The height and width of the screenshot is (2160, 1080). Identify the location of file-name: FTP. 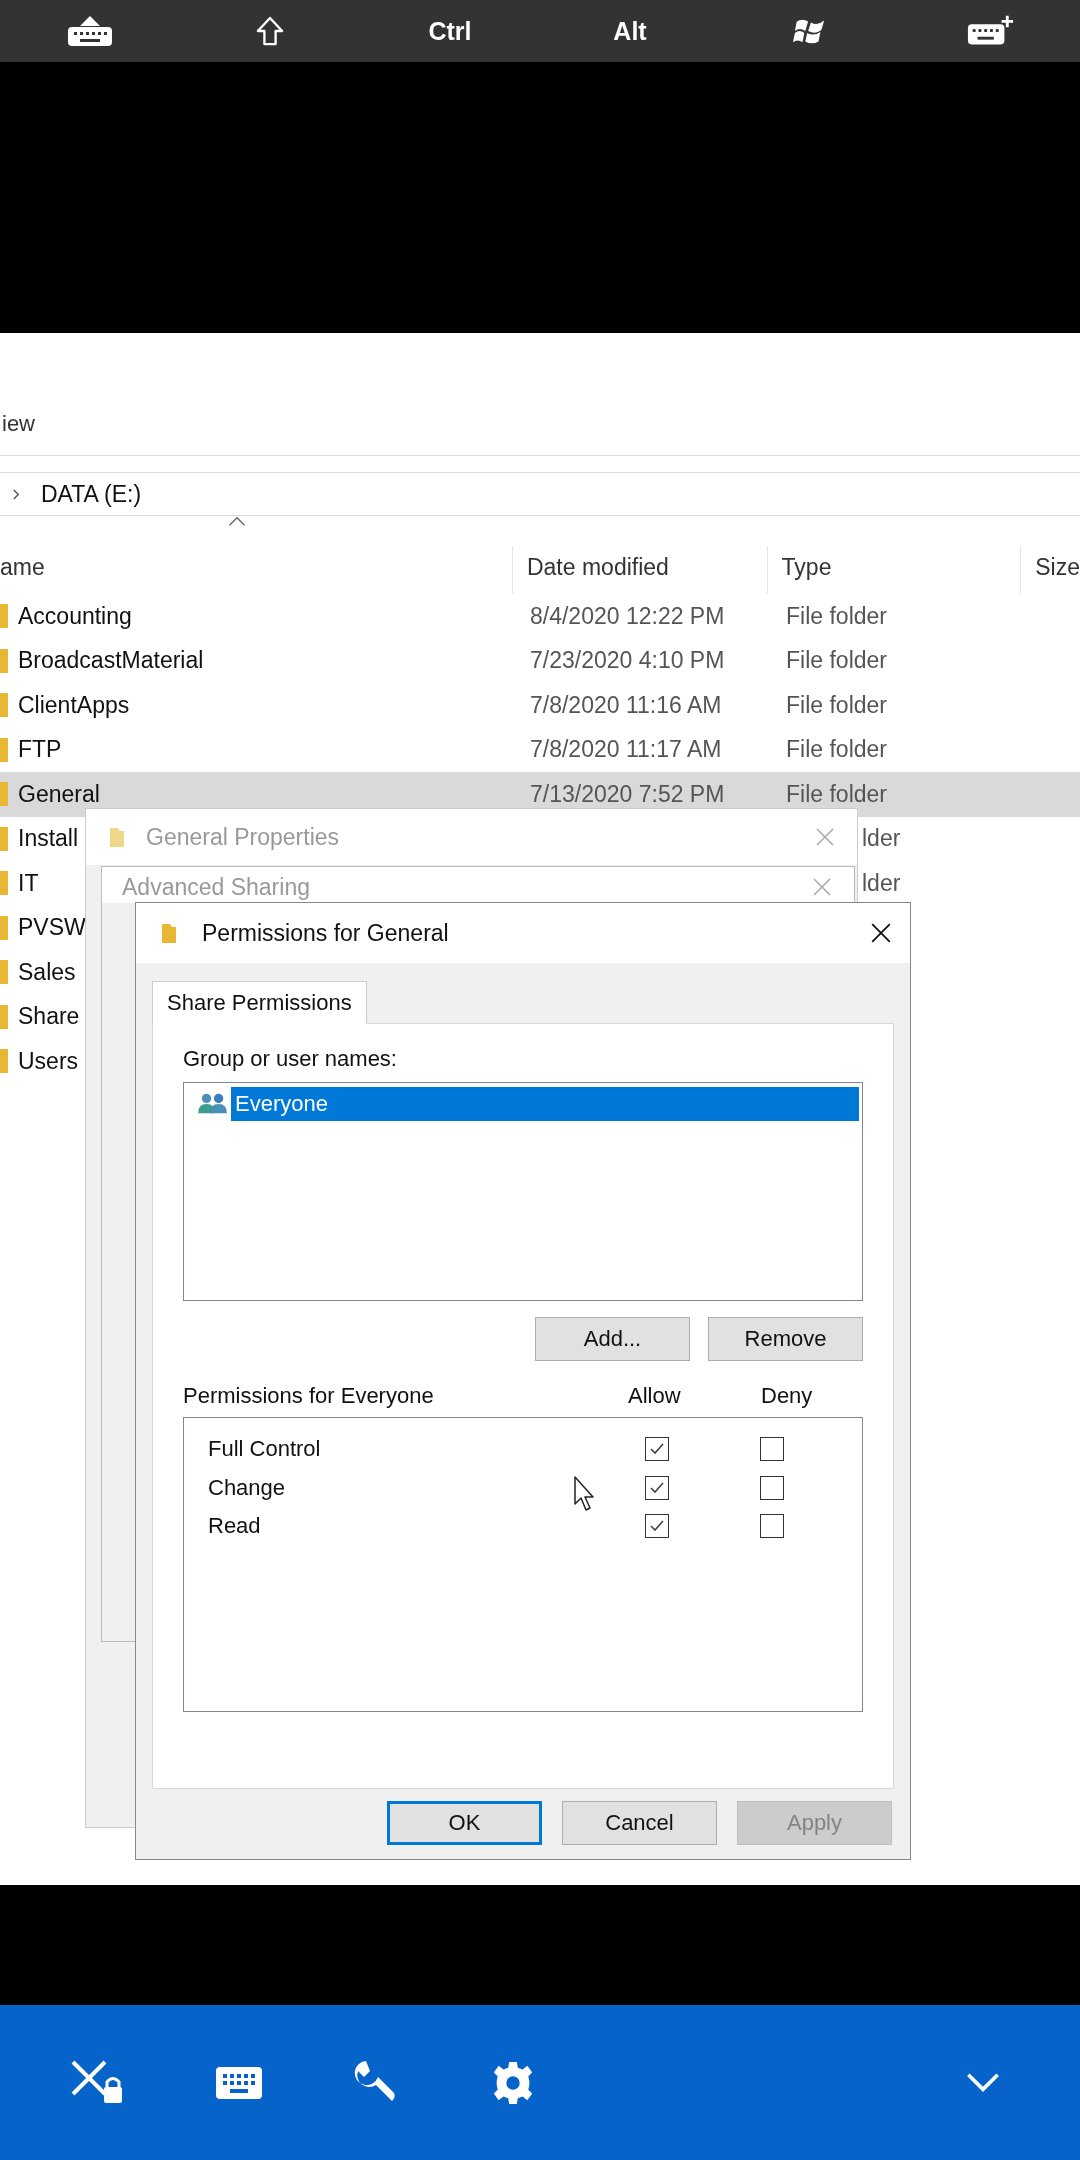
(40, 749).